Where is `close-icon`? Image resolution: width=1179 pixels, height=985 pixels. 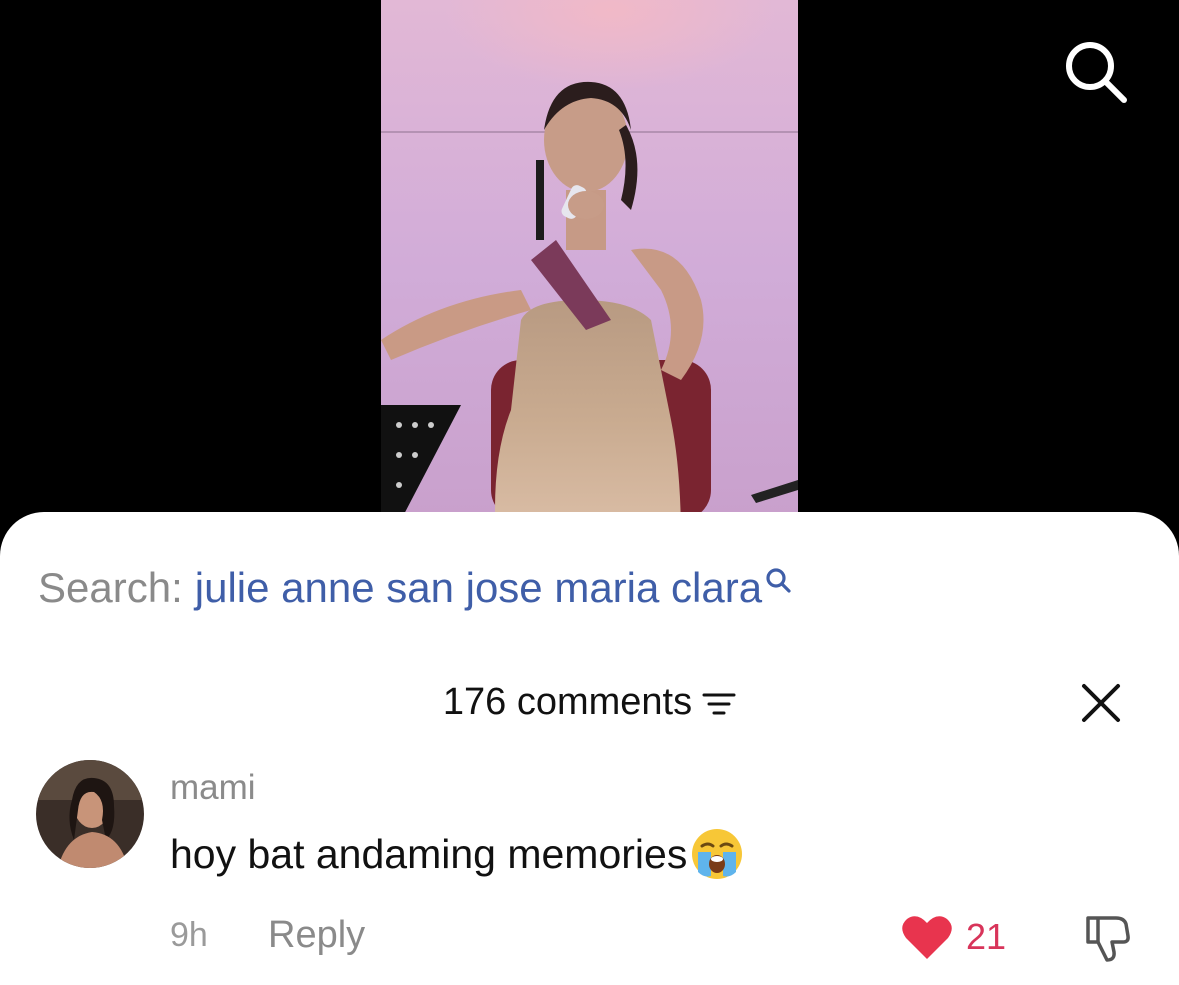 close-icon is located at coordinates (1101, 703).